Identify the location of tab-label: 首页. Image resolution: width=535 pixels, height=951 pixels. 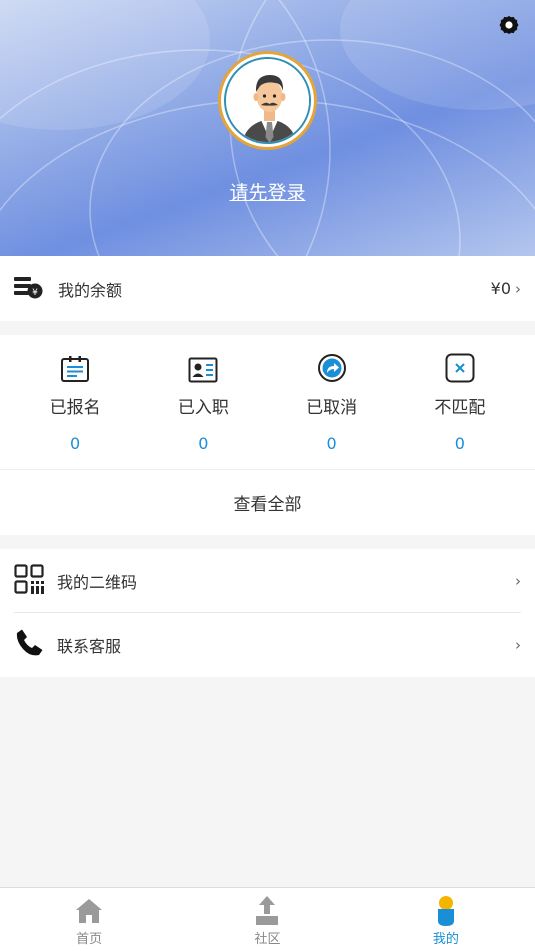
(89, 939).